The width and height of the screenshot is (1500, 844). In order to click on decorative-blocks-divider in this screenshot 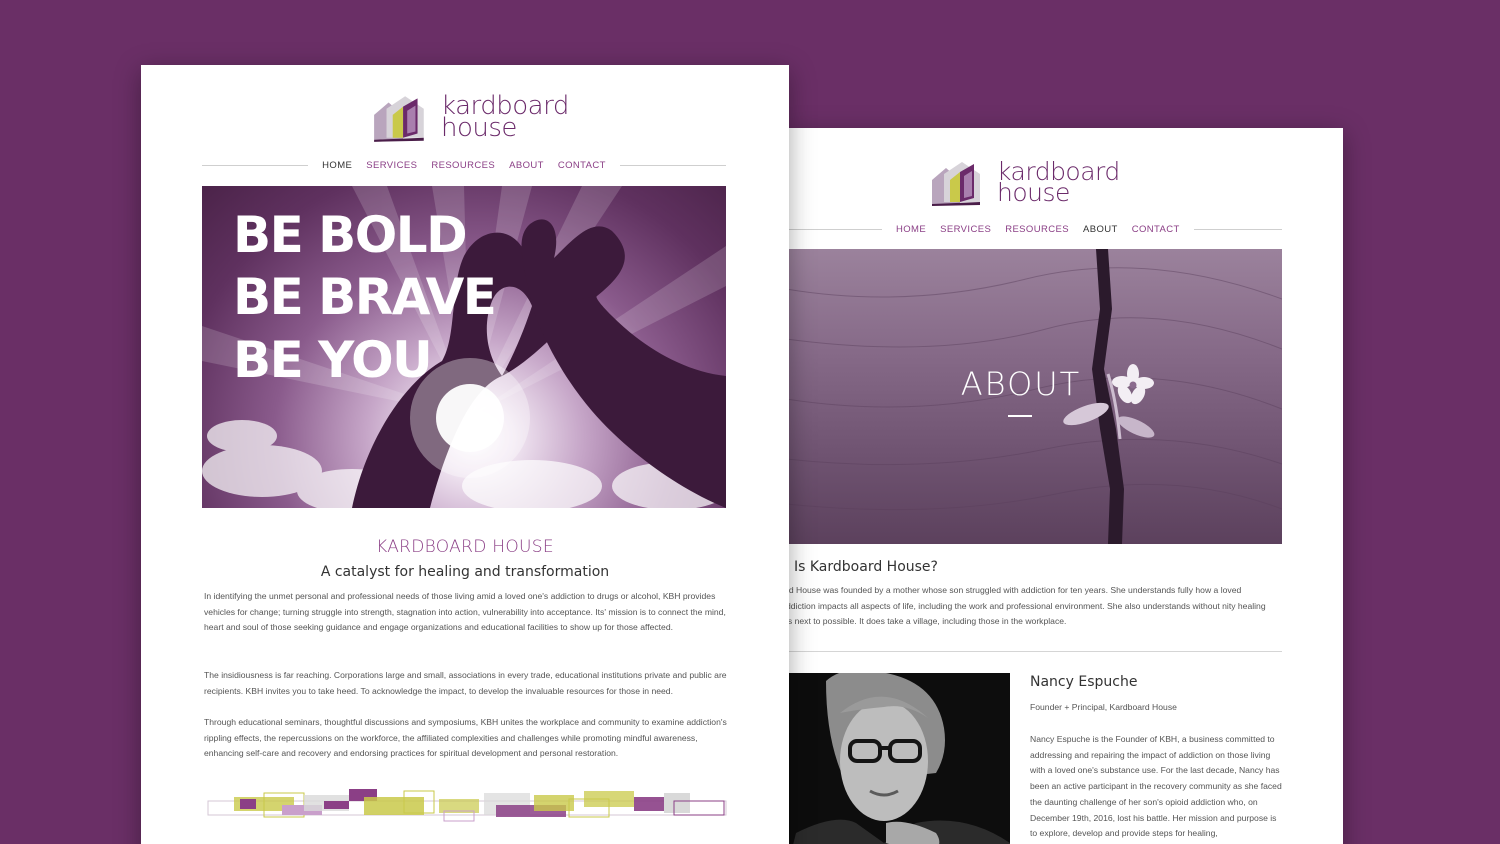, I will do `click(467, 805)`.